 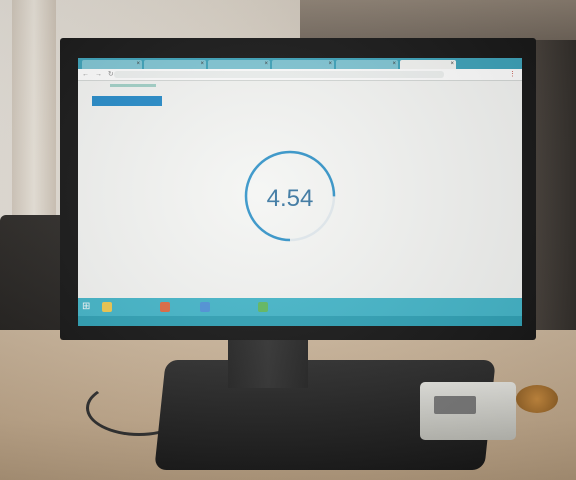 What do you see at coordinates (537, 399) in the screenshot?
I see `cup` at bounding box center [537, 399].